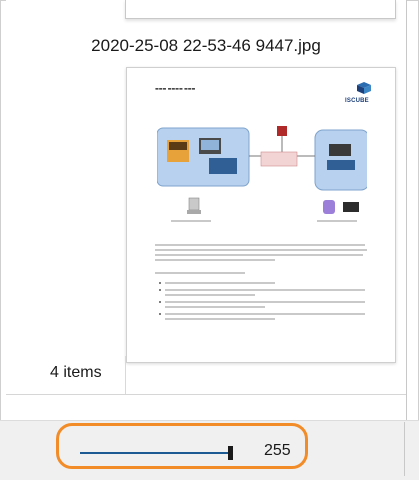 The height and width of the screenshot is (480, 419). I want to click on status-bar-separator, so click(404, 449).